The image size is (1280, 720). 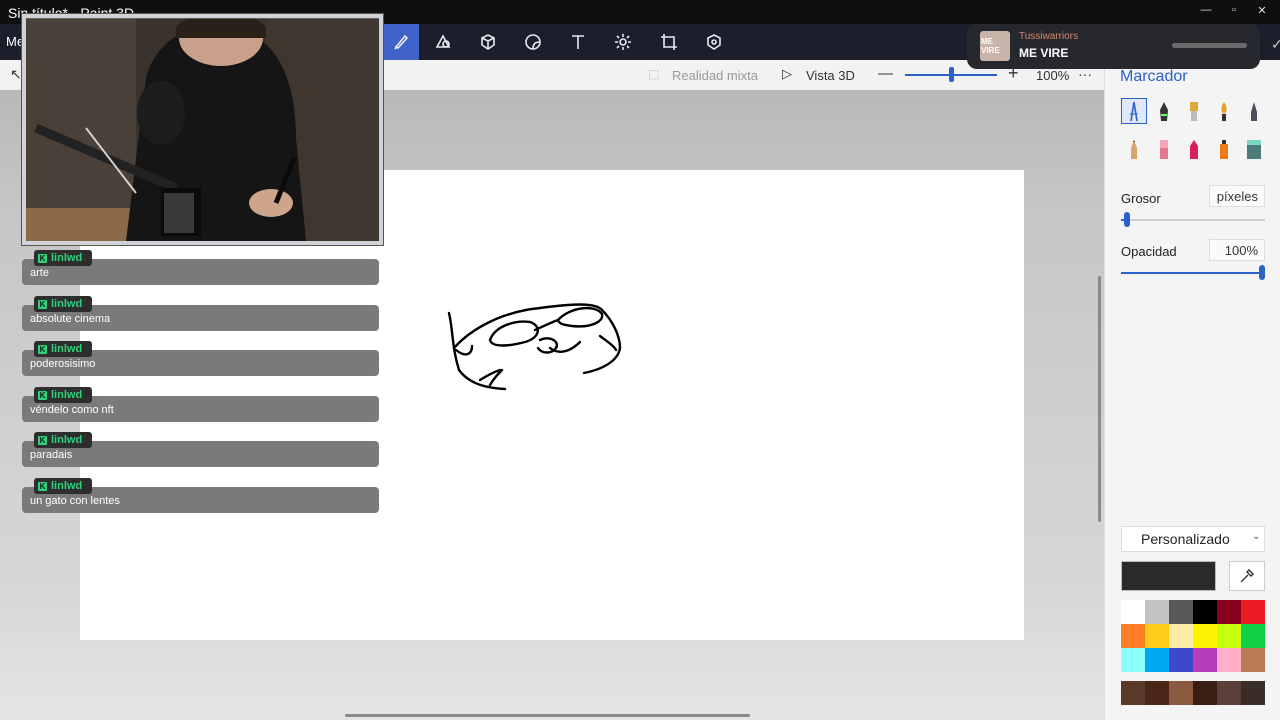 What do you see at coordinates (1237, 250) in the screenshot?
I see `opacity-input: 100%` at bounding box center [1237, 250].